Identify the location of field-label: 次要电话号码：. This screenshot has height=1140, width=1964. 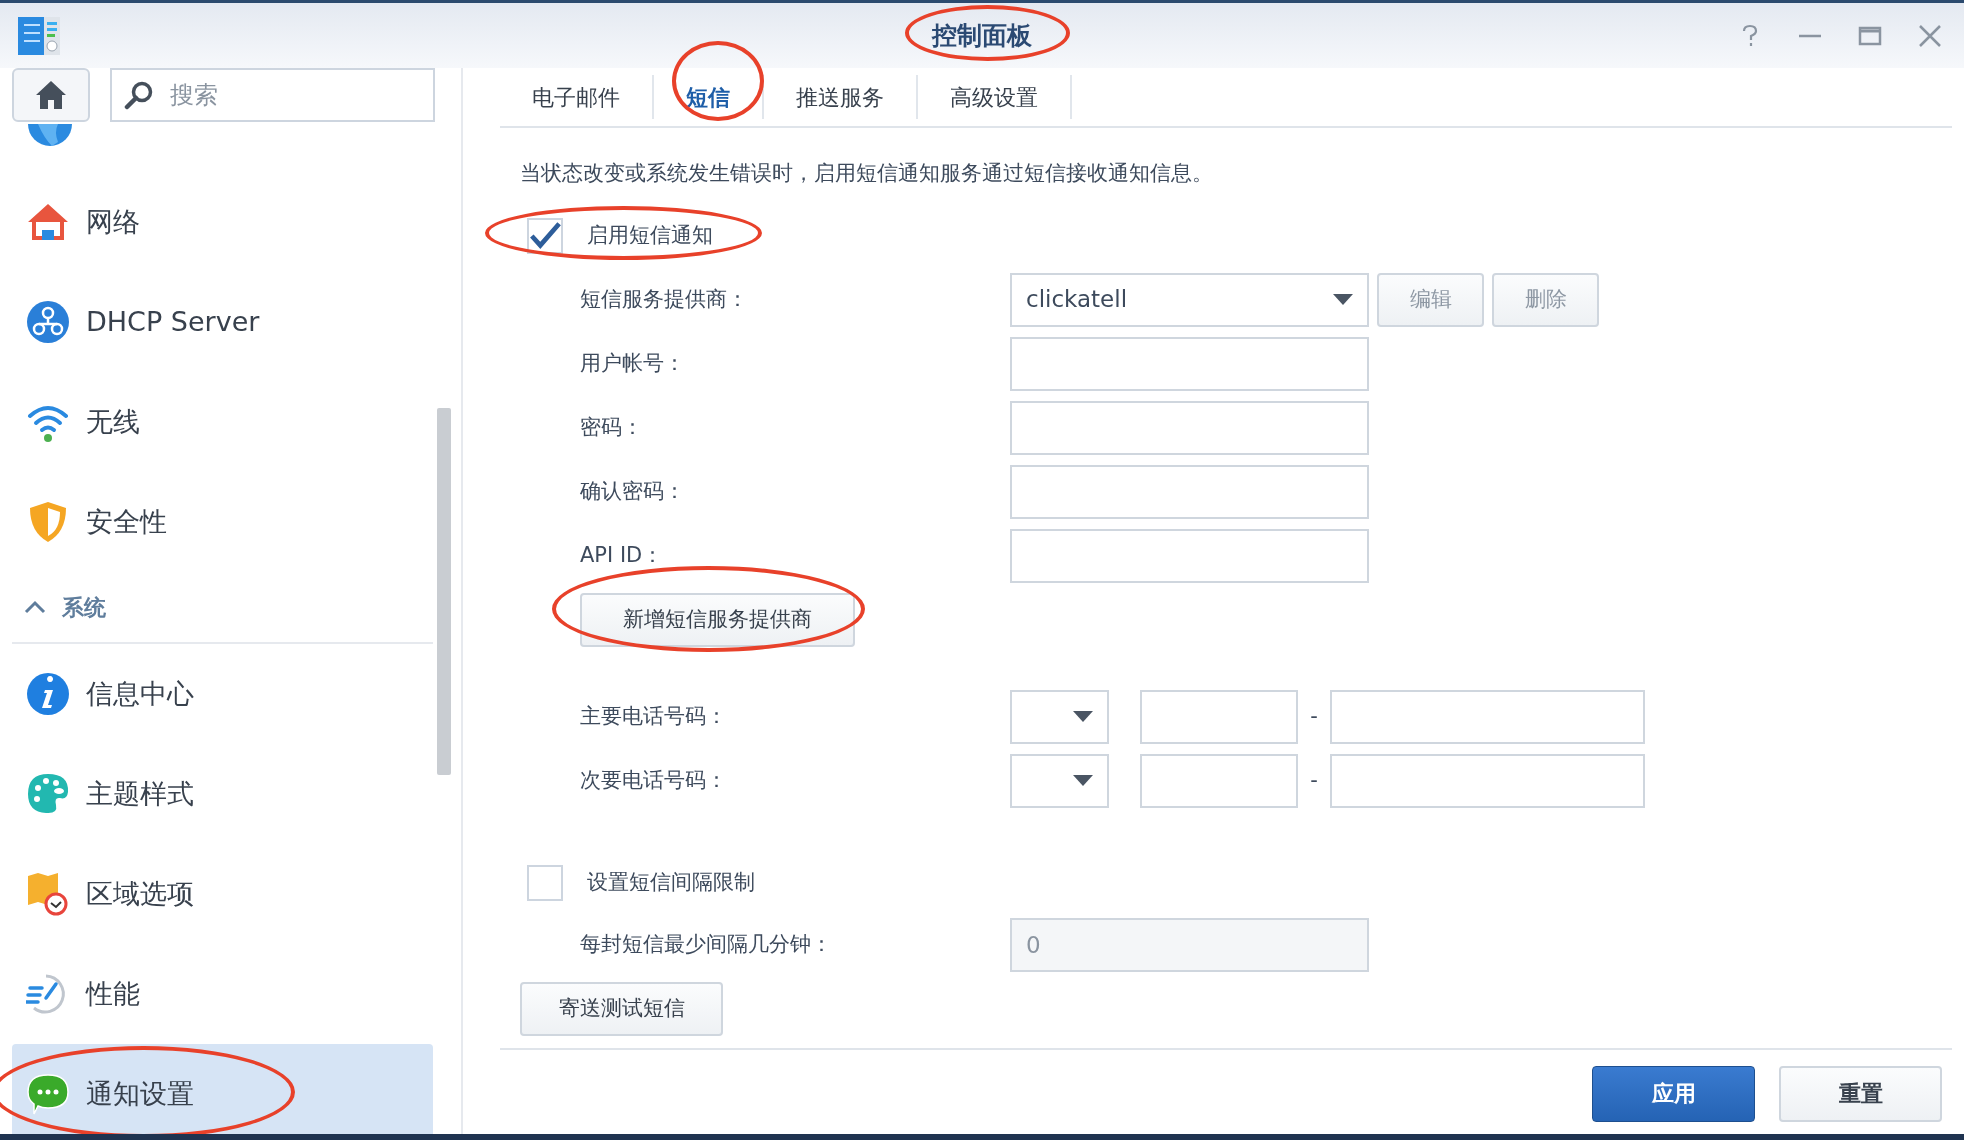
(654, 780).